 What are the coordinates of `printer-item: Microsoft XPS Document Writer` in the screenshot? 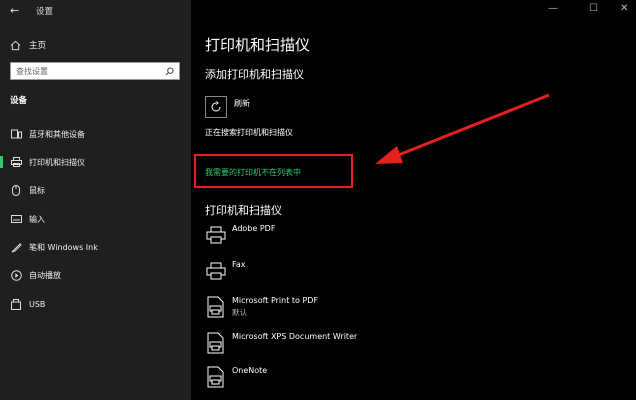 It's located at (395, 345).